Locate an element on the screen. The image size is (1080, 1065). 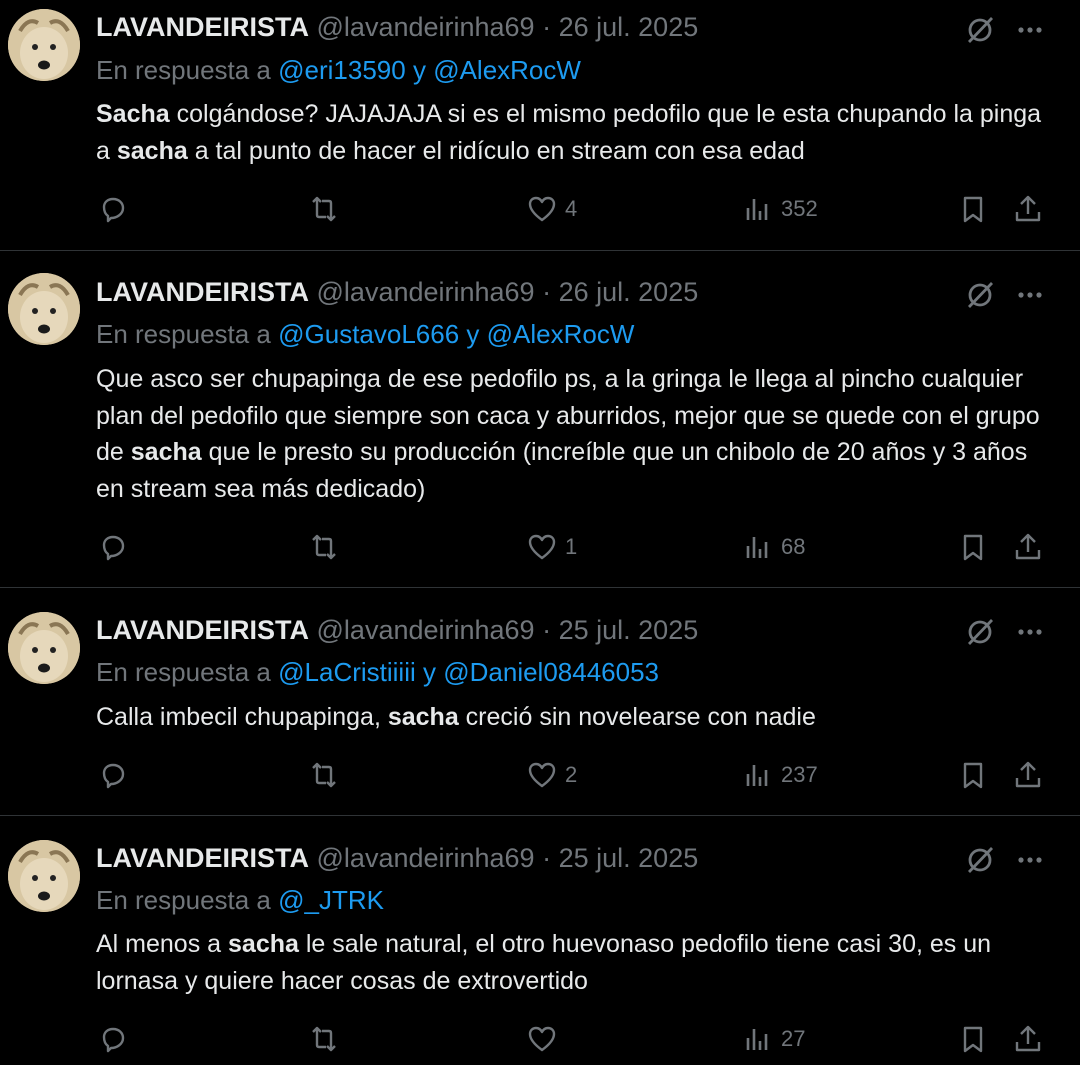
reply-context: En respuesta a @_JTRK is located at coordinates (240, 900).